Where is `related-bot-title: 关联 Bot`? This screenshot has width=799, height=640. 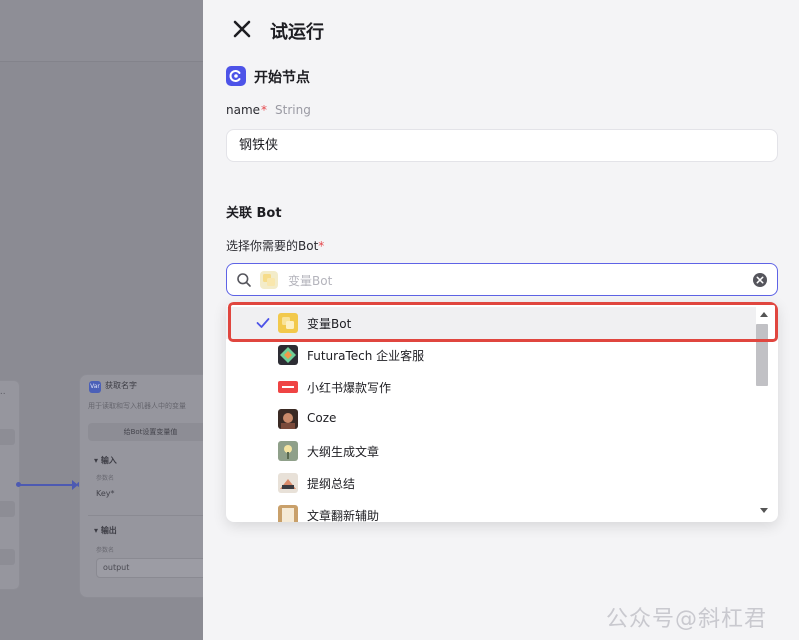 related-bot-title: 关联 Bot is located at coordinates (254, 213).